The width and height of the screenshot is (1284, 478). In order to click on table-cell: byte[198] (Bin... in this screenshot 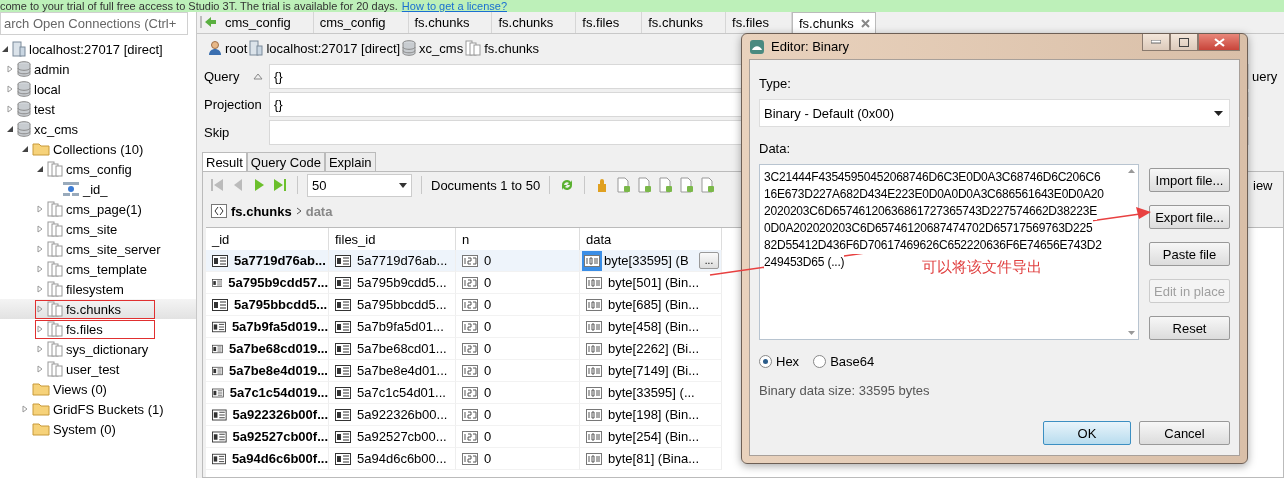, I will do `click(654, 414)`.